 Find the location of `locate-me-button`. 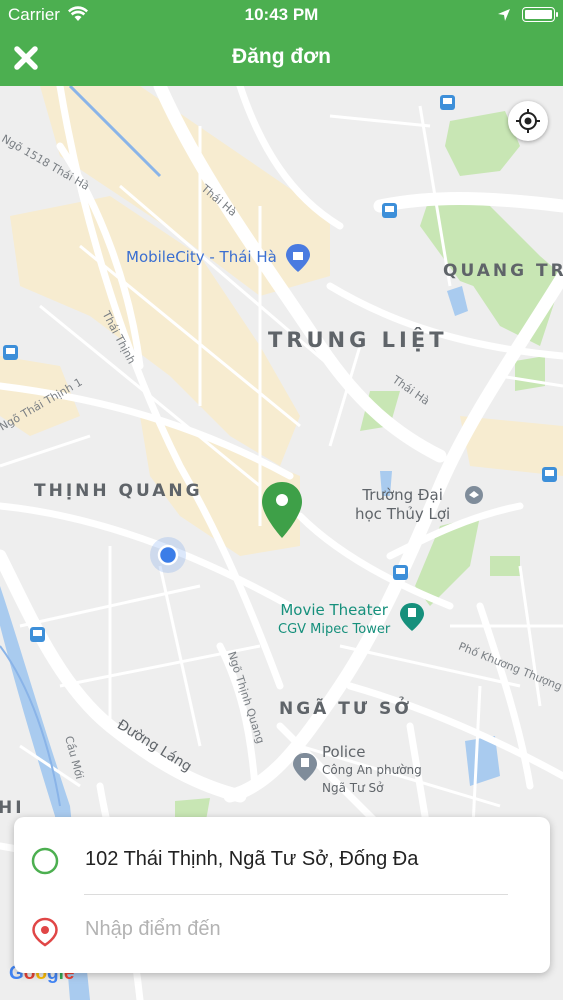

locate-me-button is located at coordinates (528, 121).